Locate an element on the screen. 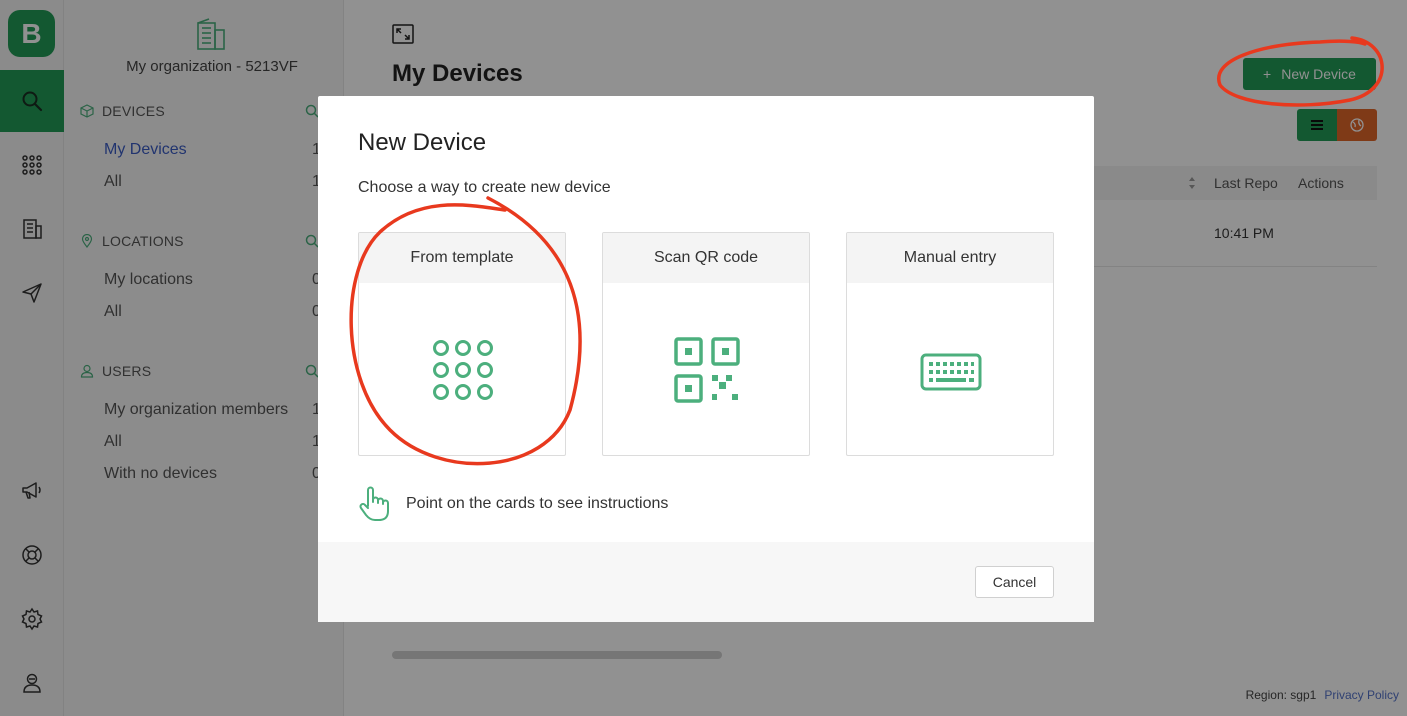 The image size is (1407, 716). scan-qr-card: Scan QR code is located at coordinates (706, 344).